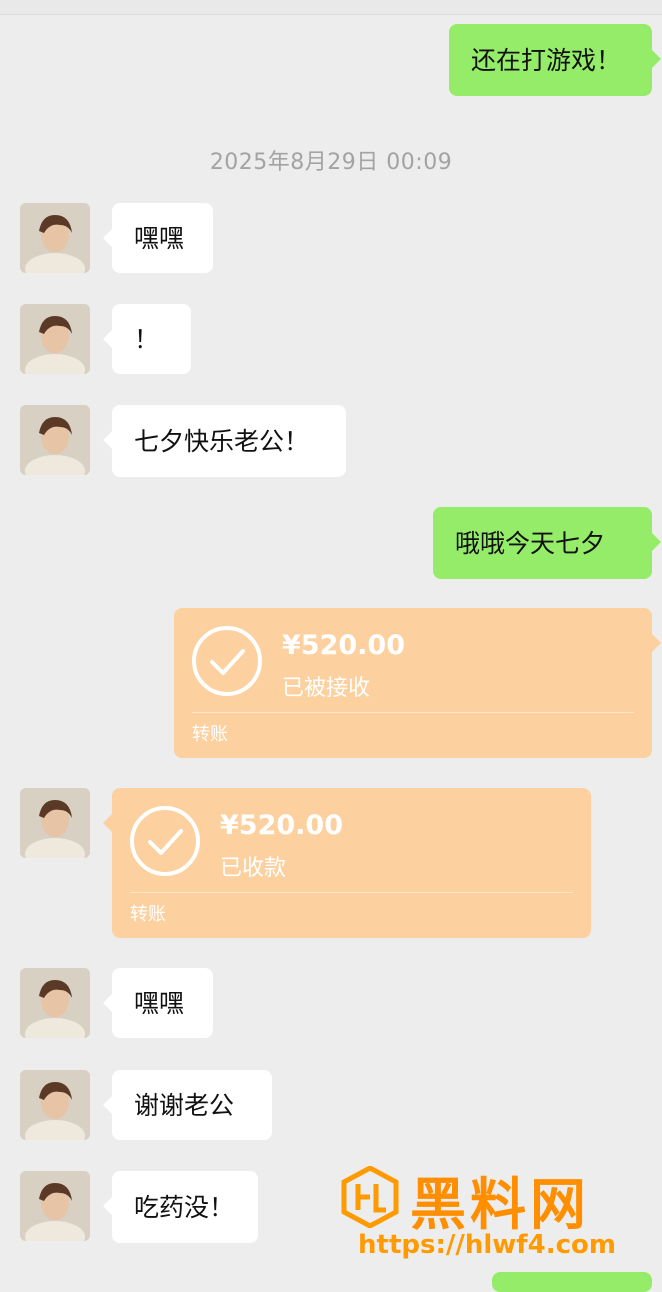 Image resolution: width=662 pixels, height=1292 pixels. What do you see at coordinates (555, 60) in the screenshot?
I see `message-bubble-outgoing: 还在打游戏！` at bounding box center [555, 60].